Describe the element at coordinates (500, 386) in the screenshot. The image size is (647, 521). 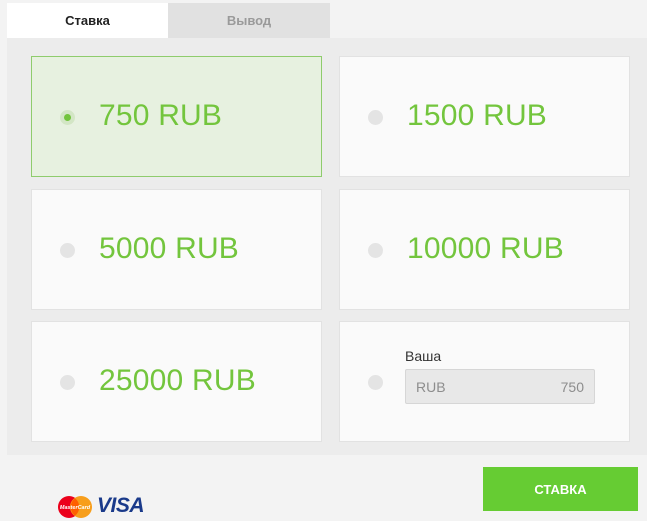
I see `custom-amount-input: RUB 750` at that location.